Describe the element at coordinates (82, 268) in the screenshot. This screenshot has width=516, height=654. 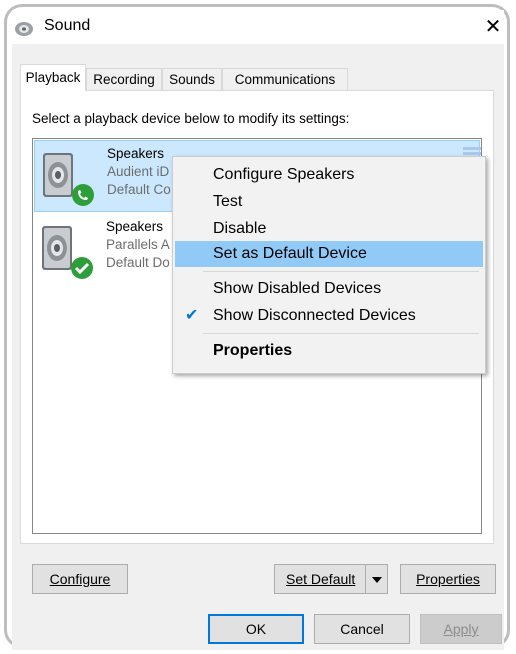
I see `checkmark-badge-icon` at that location.